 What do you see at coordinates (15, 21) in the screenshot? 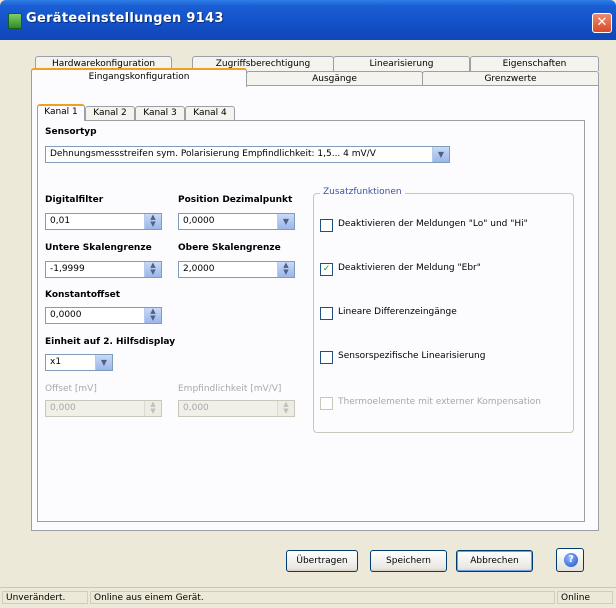
I see `app-icon` at bounding box center [15, 21].